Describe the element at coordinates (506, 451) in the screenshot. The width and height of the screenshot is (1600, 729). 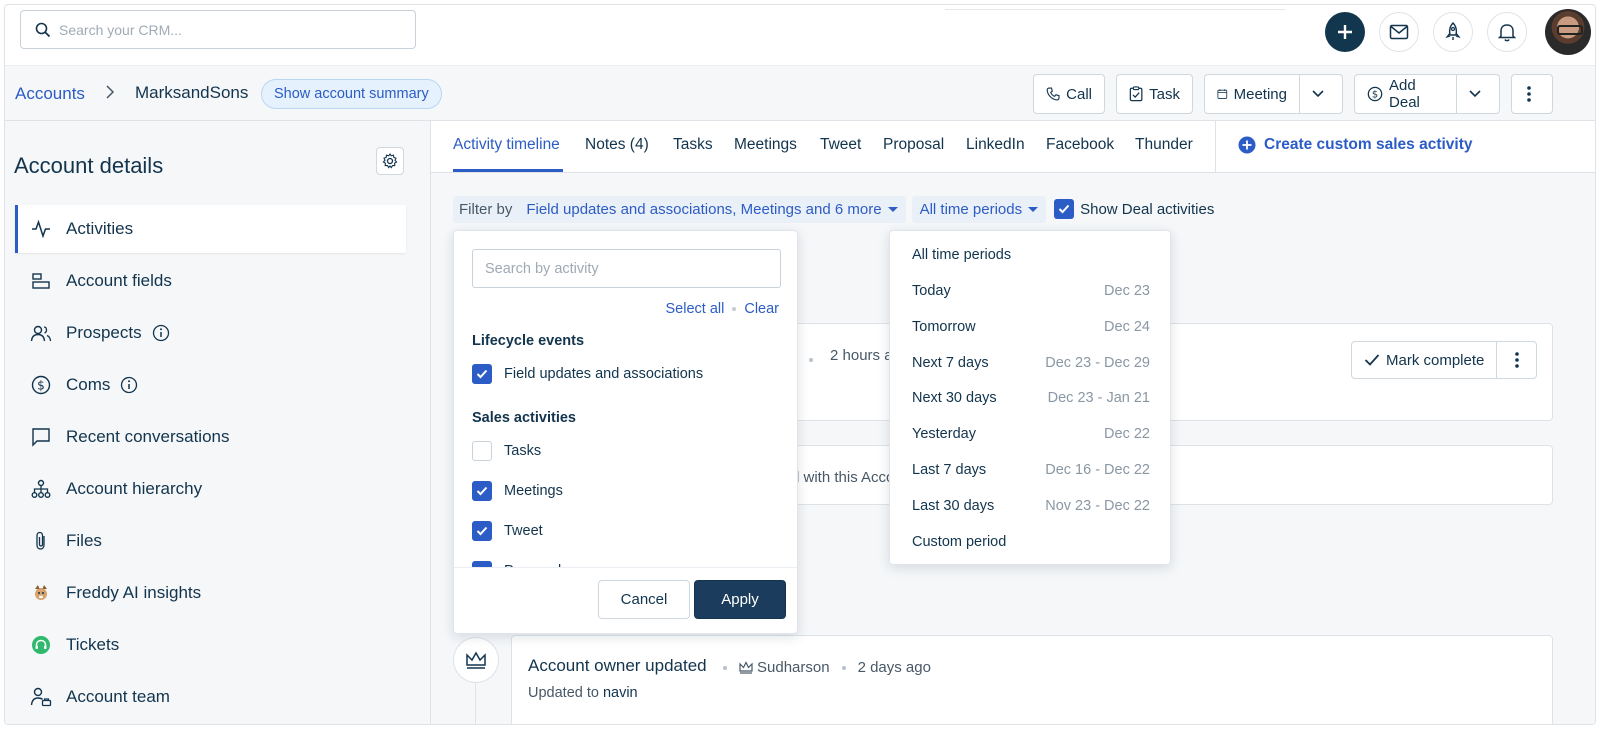
I see `option-tasks: Tasks` at that location.